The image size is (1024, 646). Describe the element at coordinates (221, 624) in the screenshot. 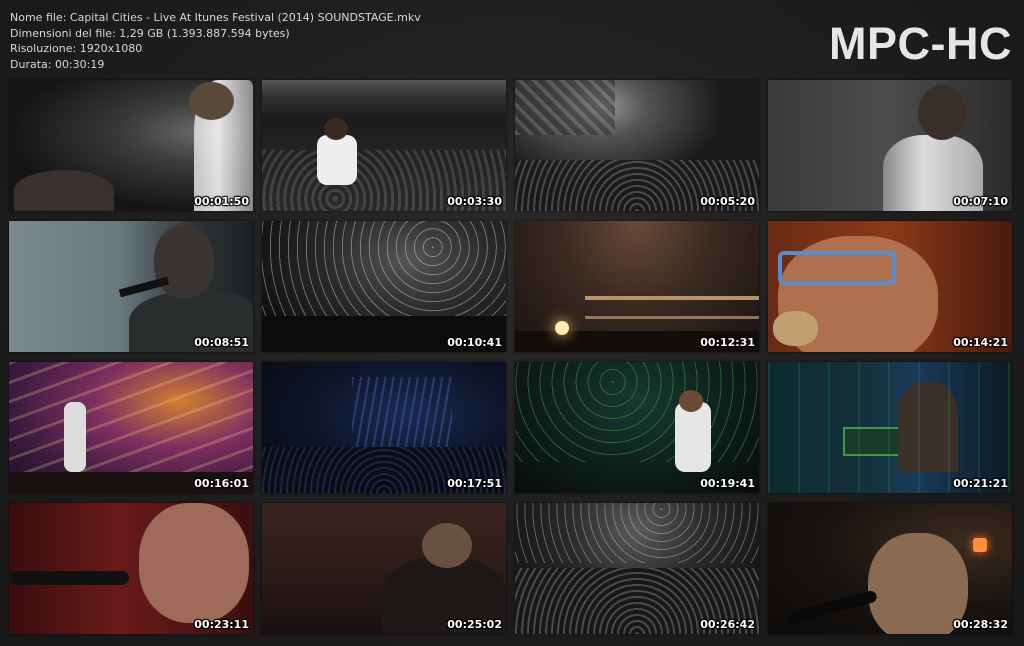

I see `timestamp: 00:23:11` at that location.